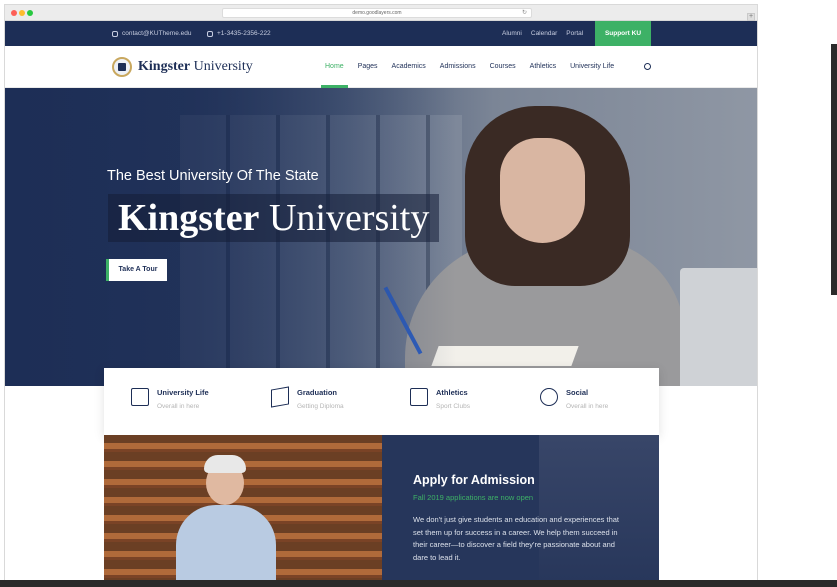 This screenshot has height=587, width=837. I want to click on site-logo: Kingster University, so click(182, 67).